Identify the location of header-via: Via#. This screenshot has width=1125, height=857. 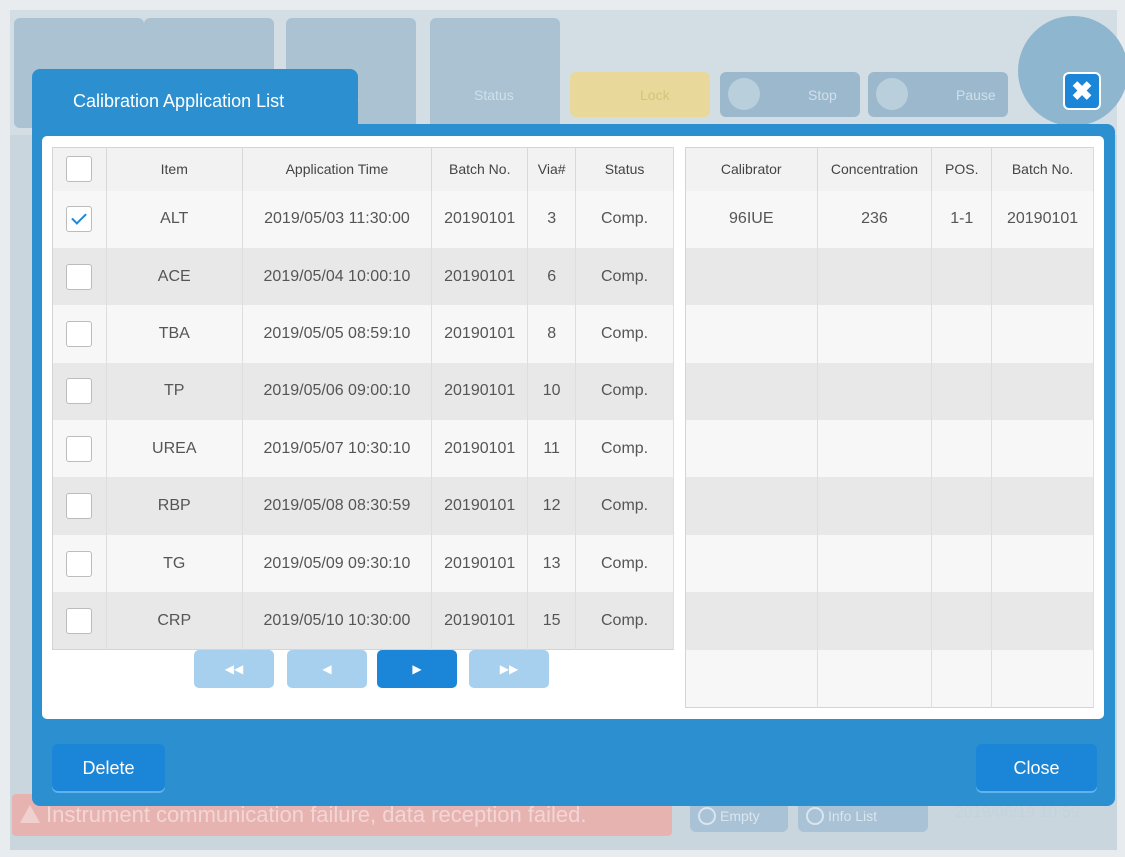
(552, 169).